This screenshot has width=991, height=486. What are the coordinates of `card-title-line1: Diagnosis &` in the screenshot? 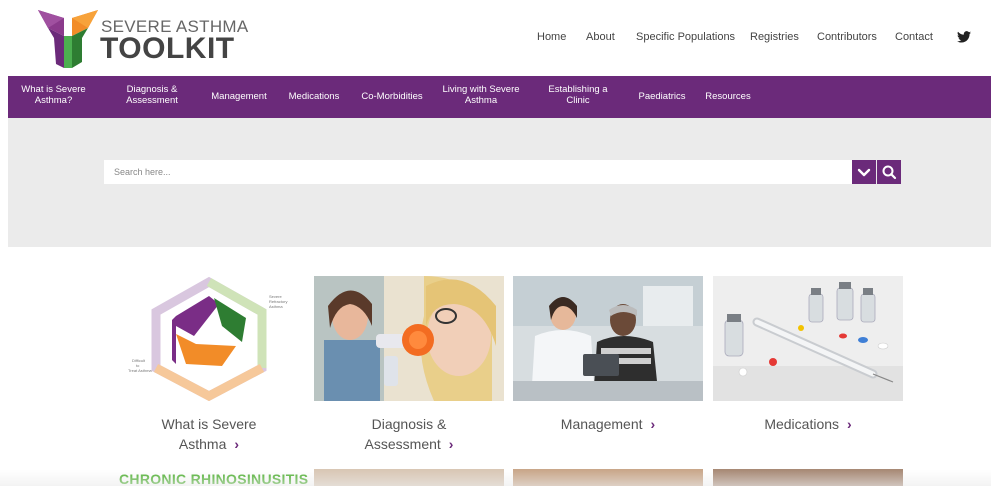 It's located at (409, 424).